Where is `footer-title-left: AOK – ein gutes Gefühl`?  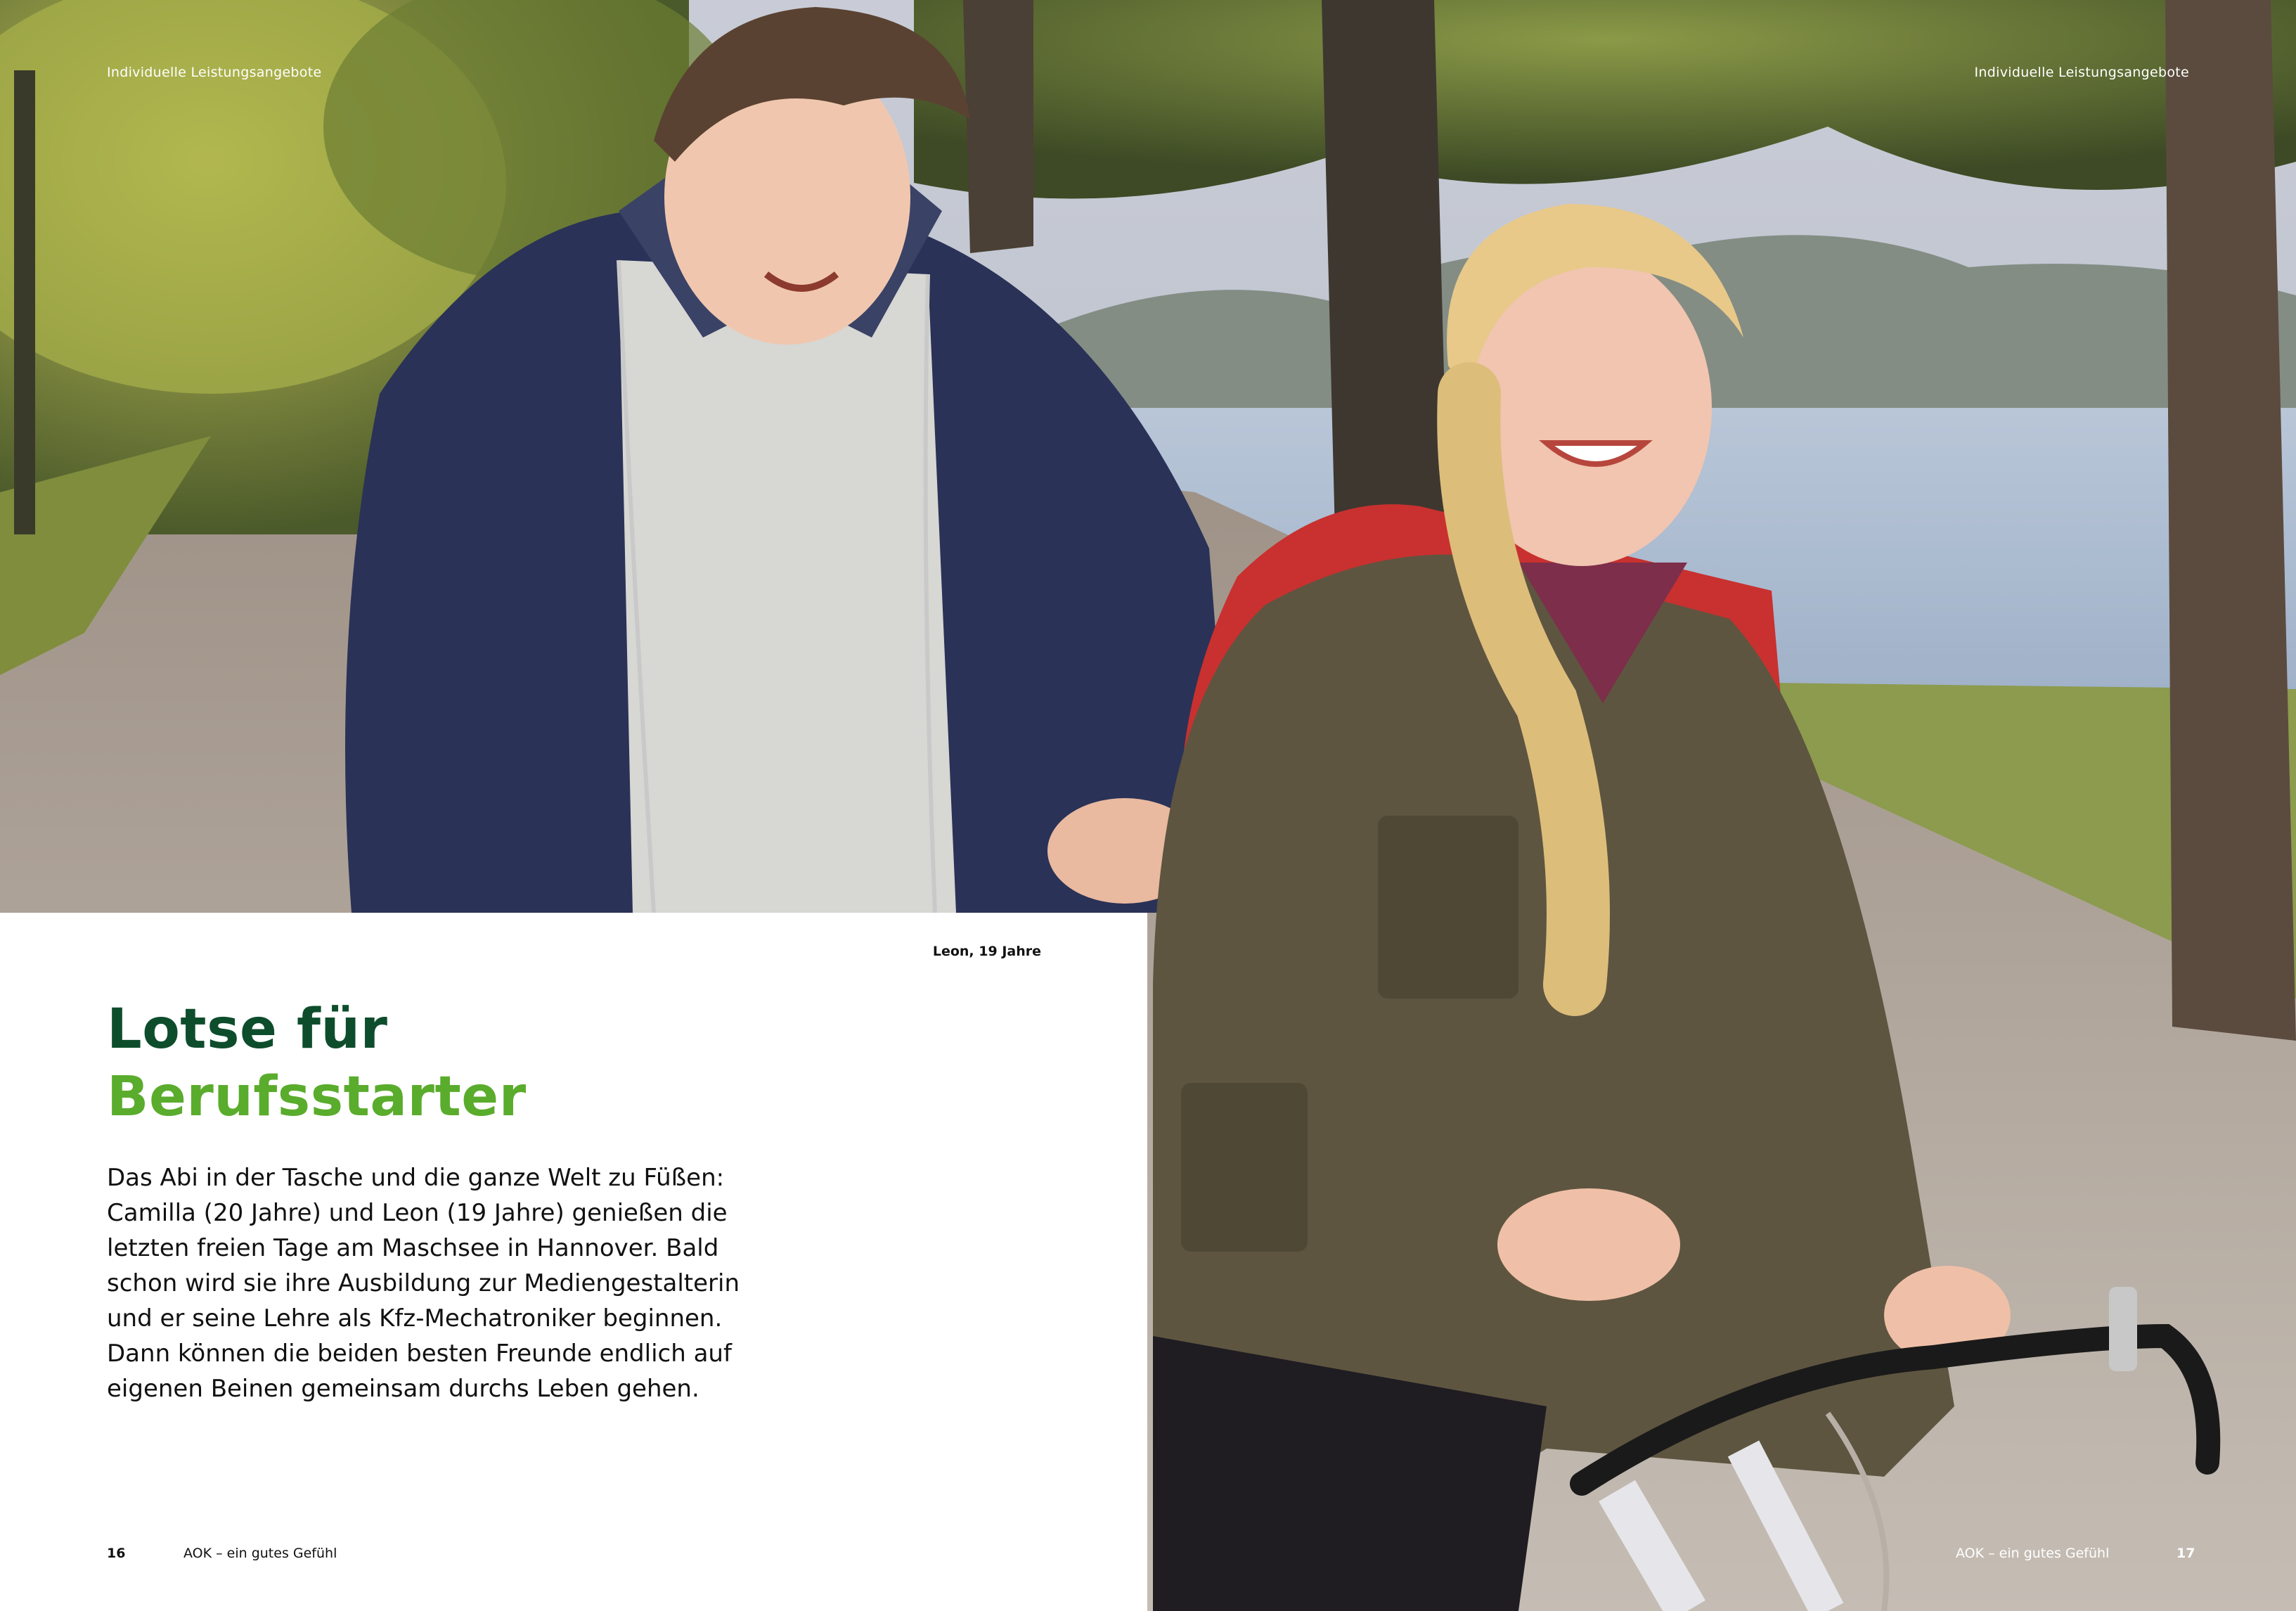
footer-title-left: AOK – ein gutes Gefühl is located at coordinates (260, 1553).